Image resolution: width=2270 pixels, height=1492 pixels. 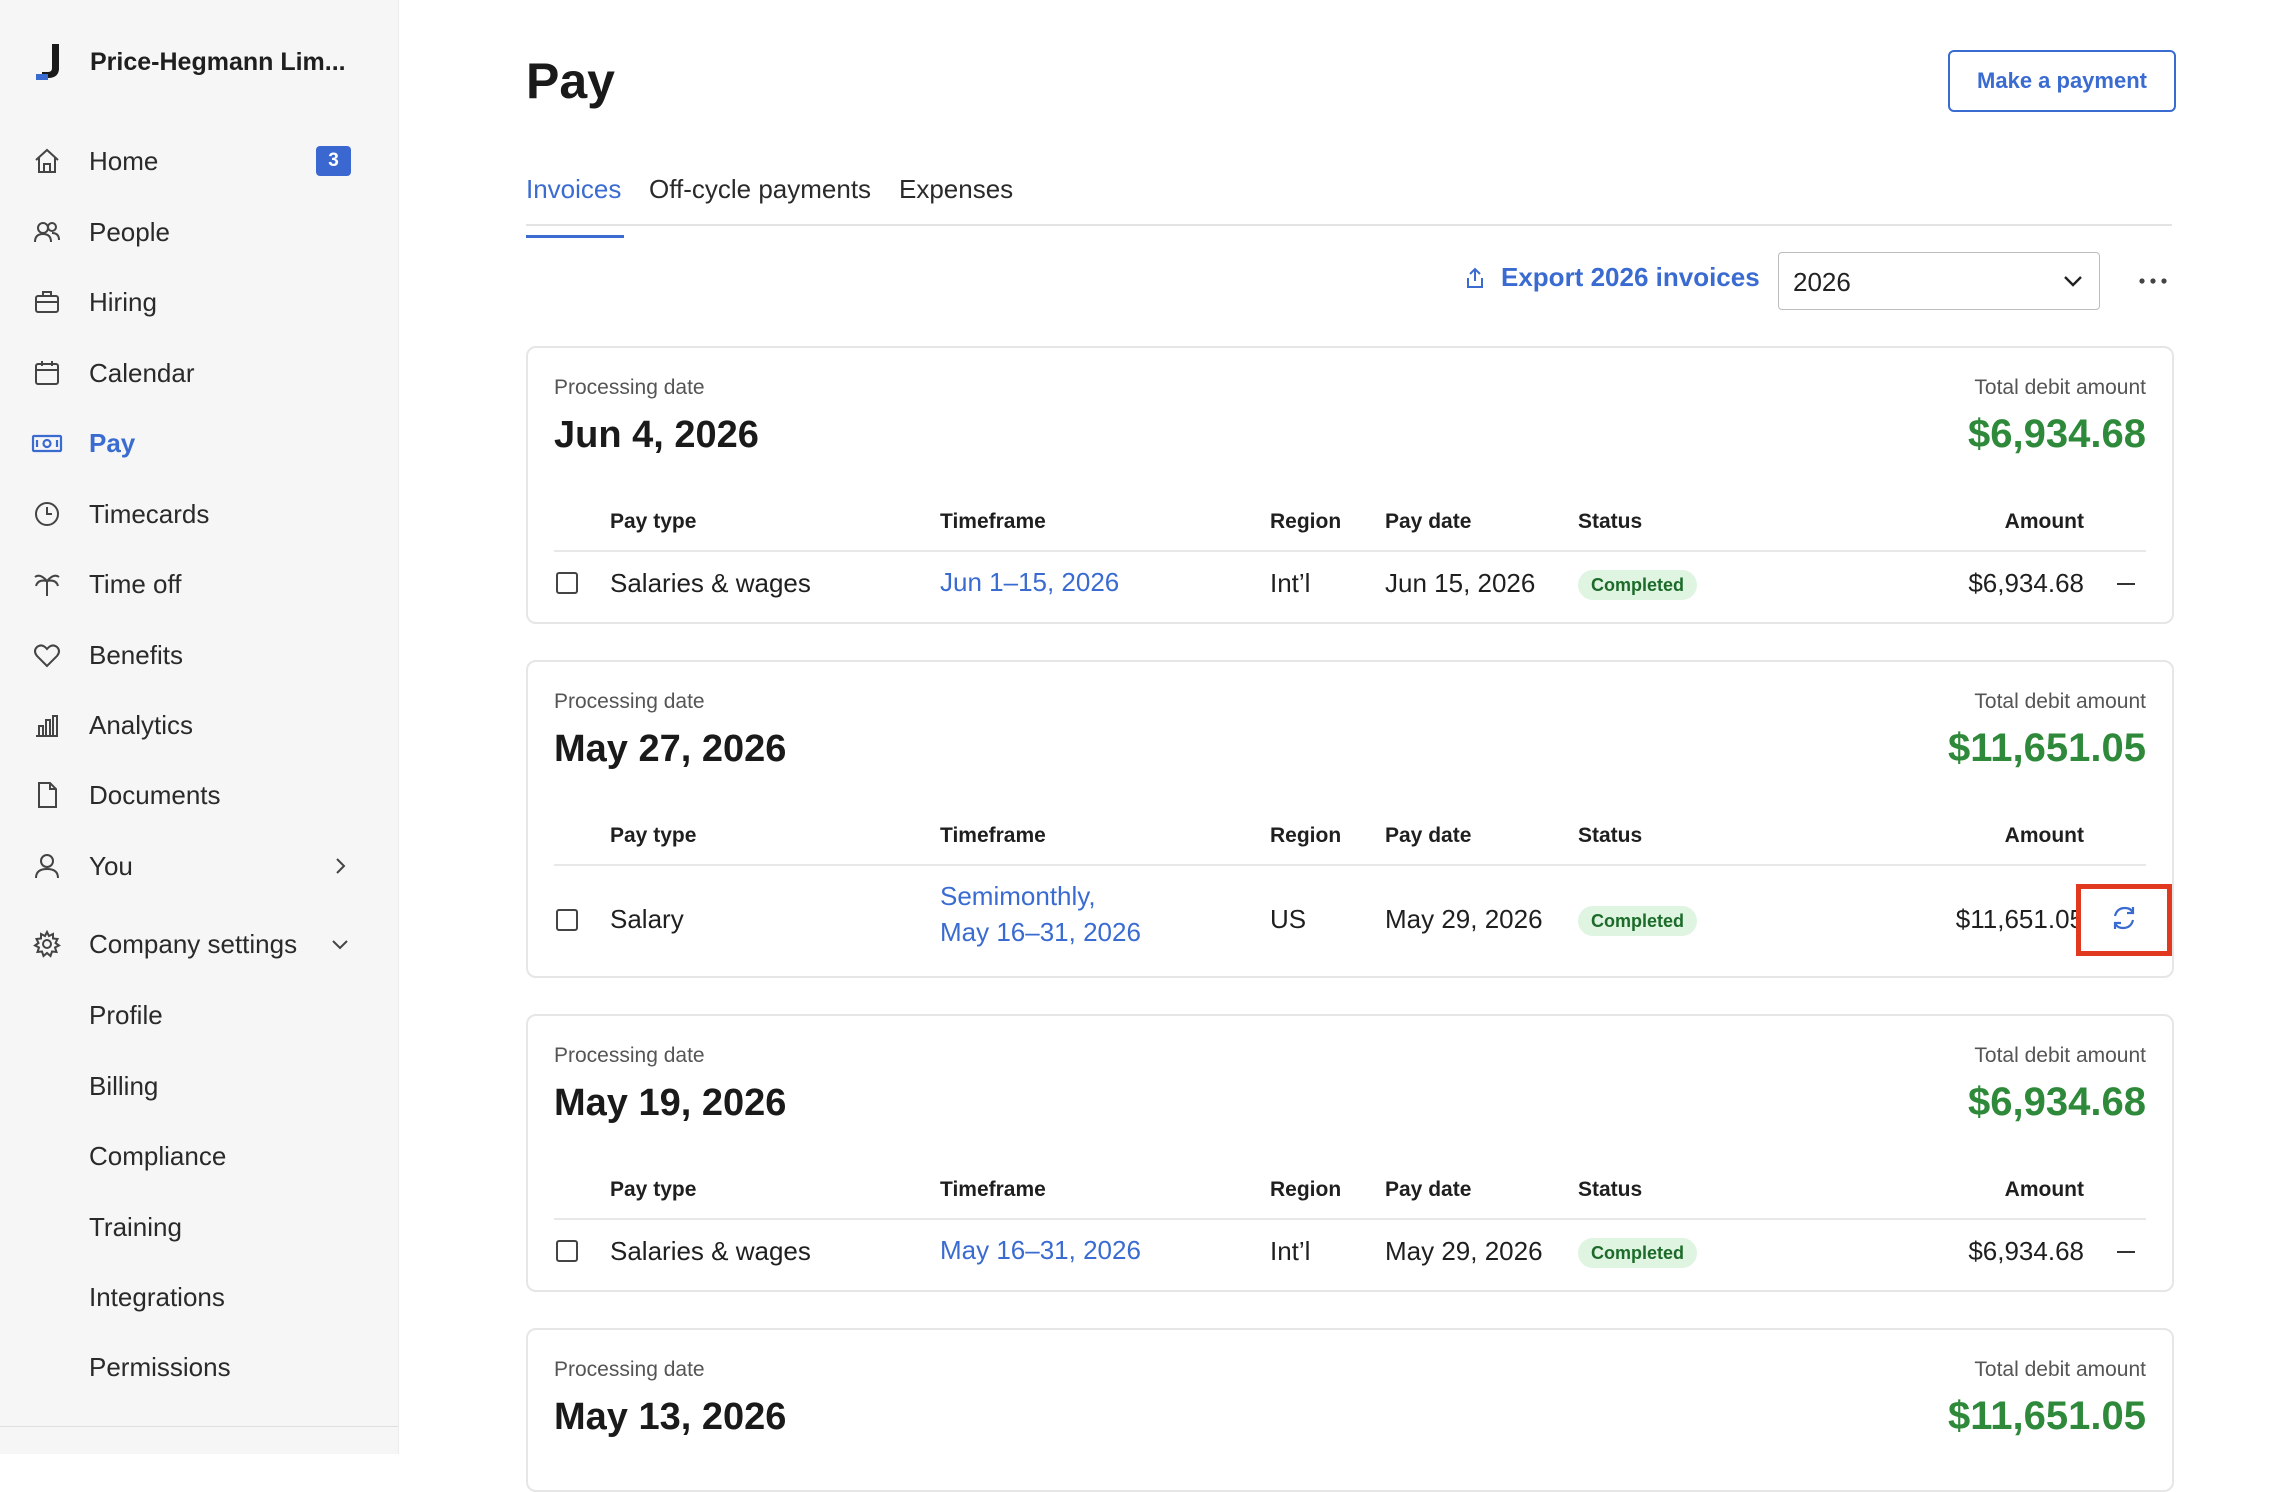 What do you see at coordinates (2047, 748) in the screenshot?
I see `total-debit-amount: $11,651.05` at bounding box center [2047, 748].